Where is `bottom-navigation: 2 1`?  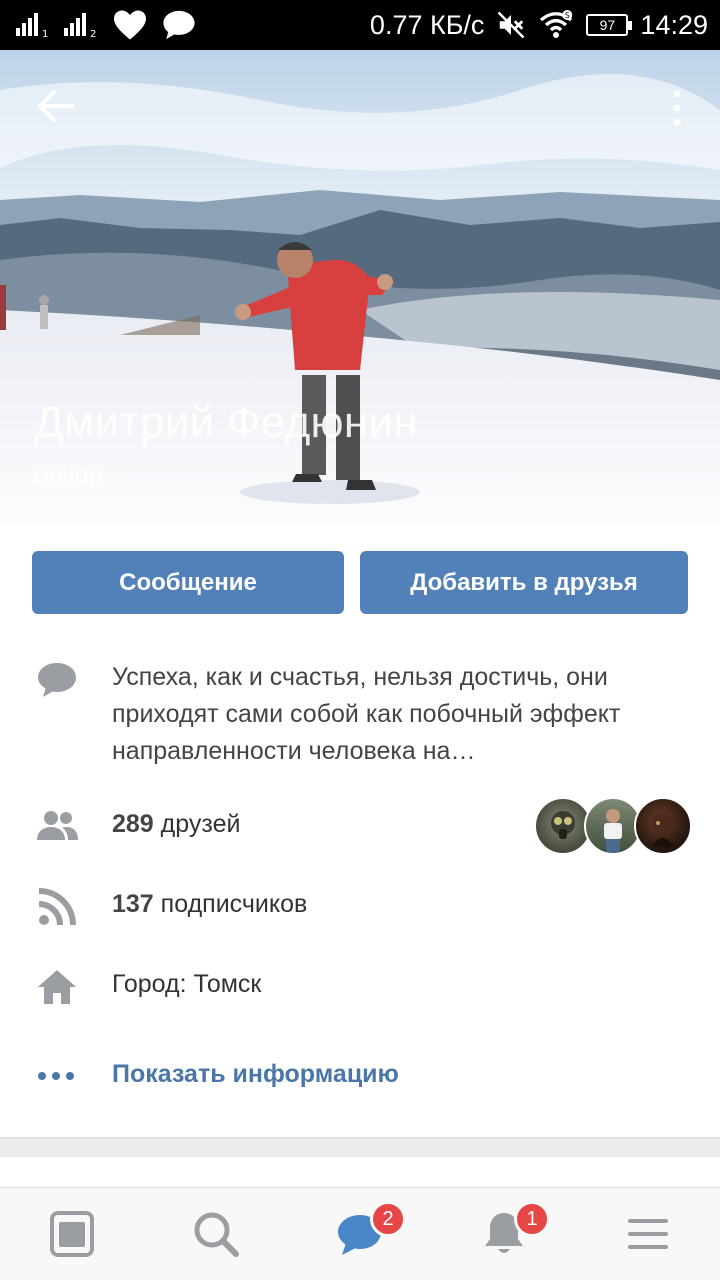 bottom-navigation: 2 1 is located at coordinates (360, 1233).